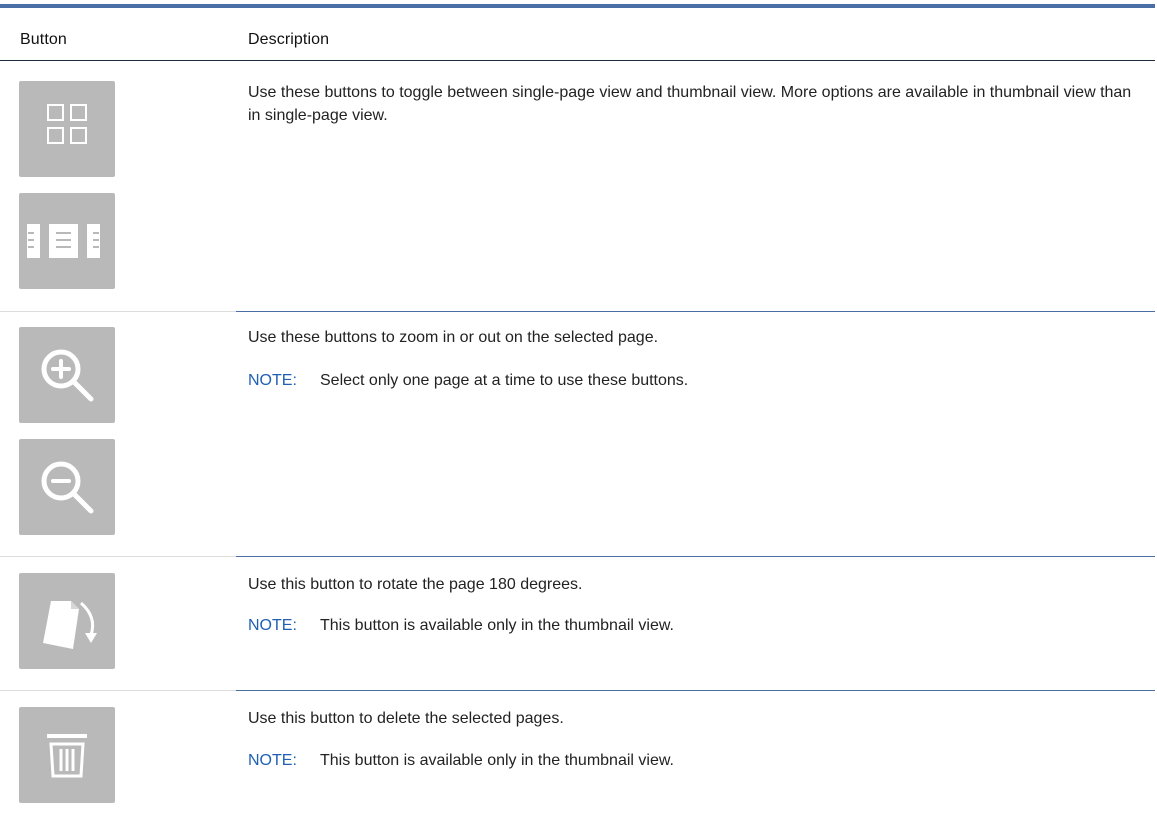 Image resolution: width=1157 pixels, height=817 pixels. I want to click on trash-icon, so click(67, 756).